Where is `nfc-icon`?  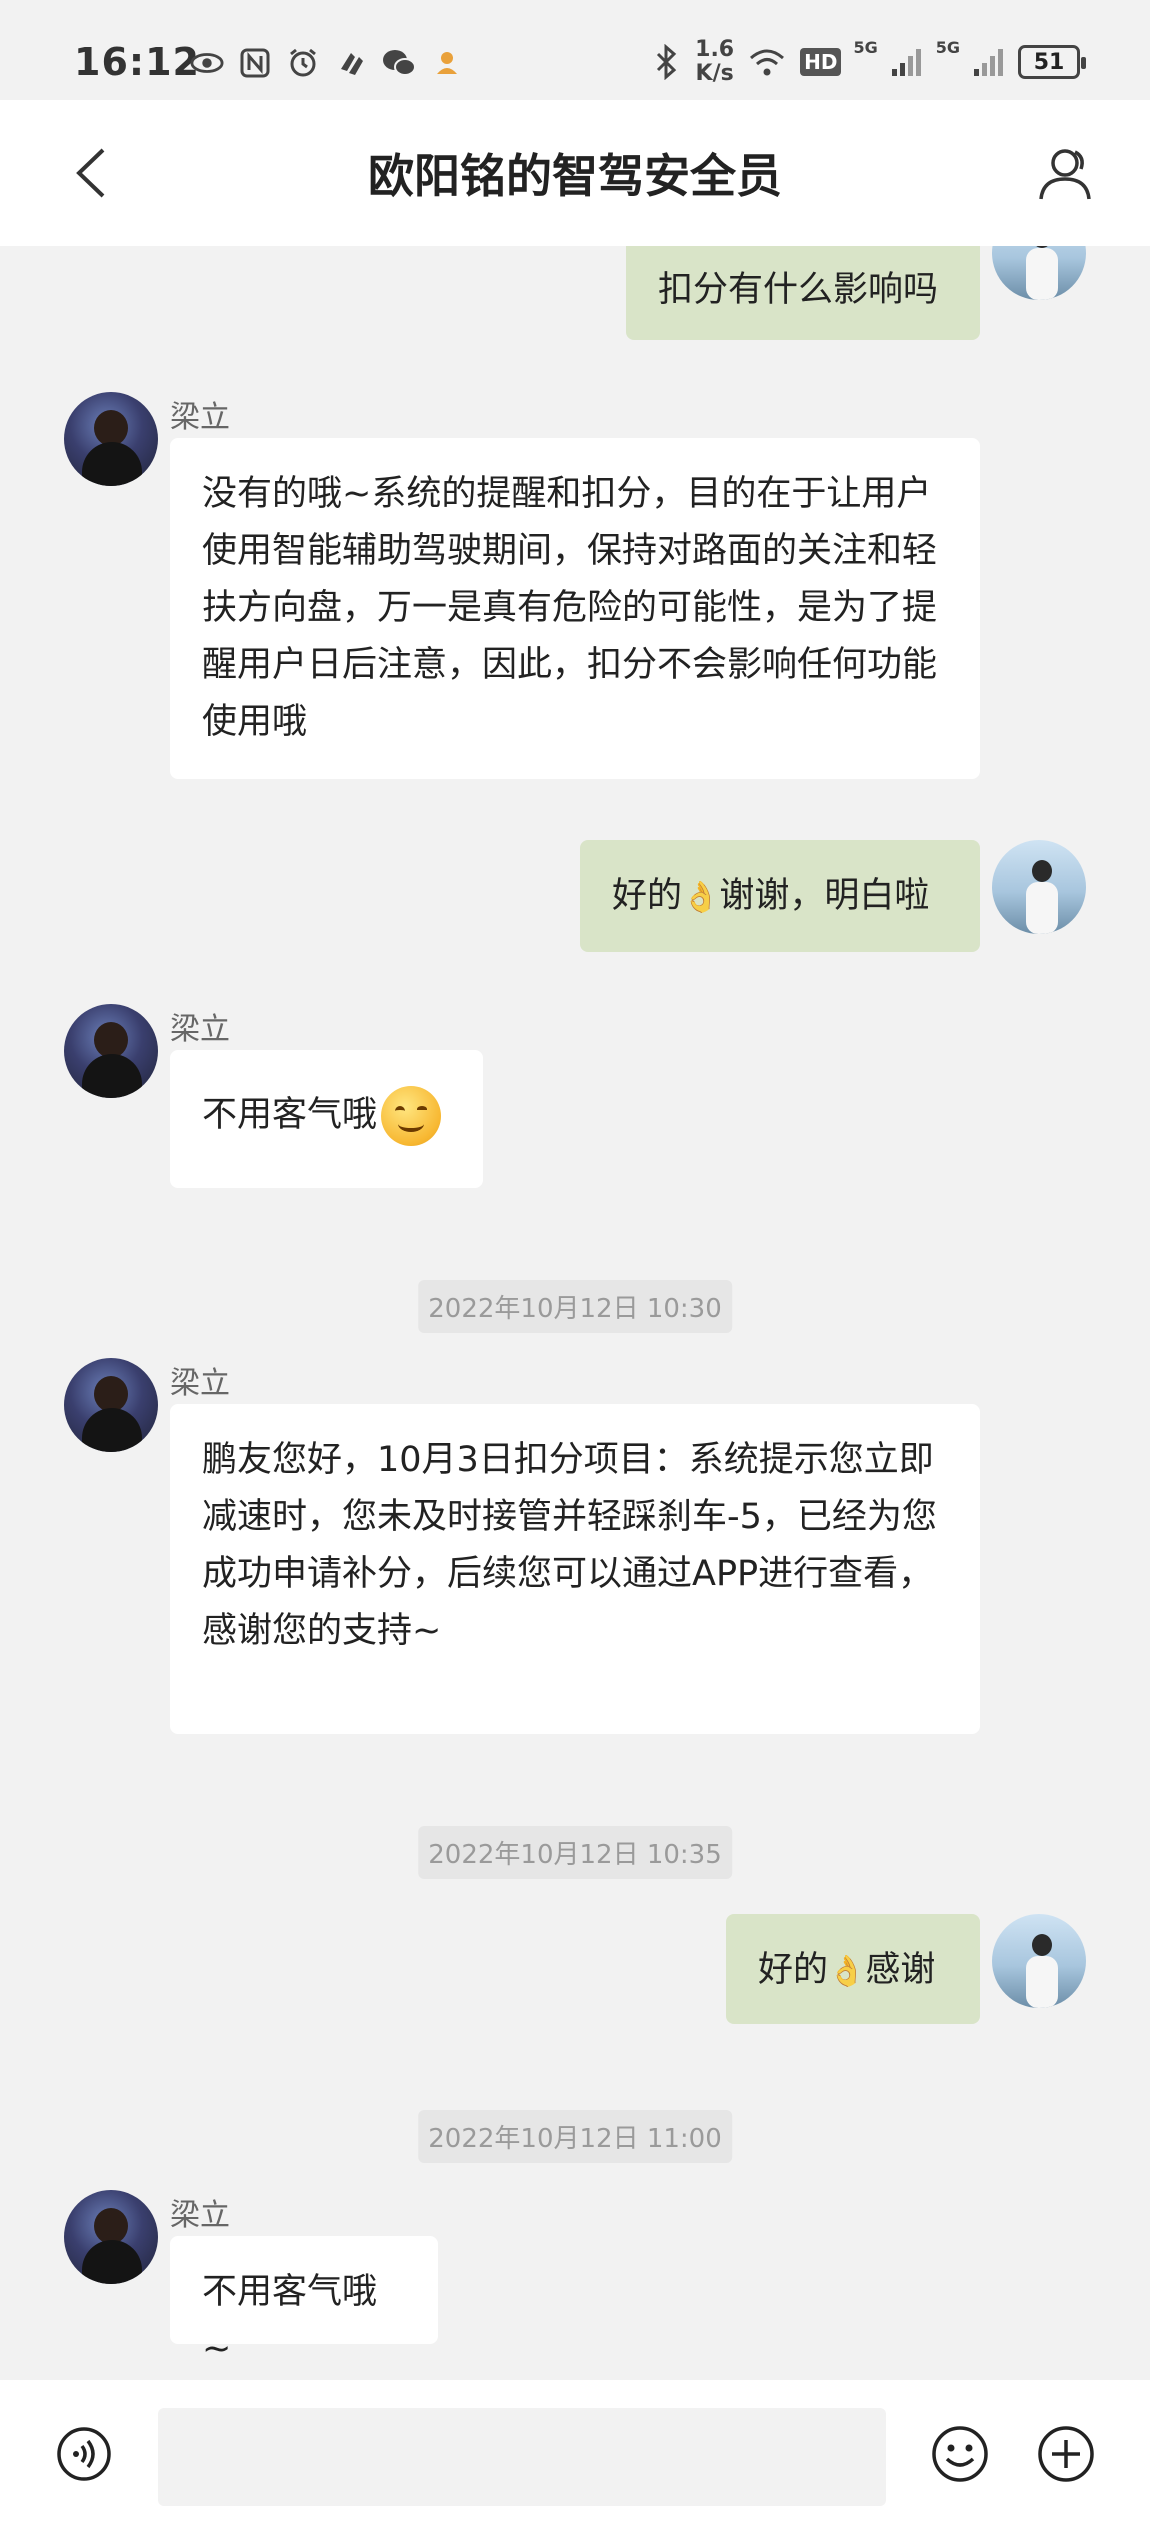 nfc-icon is located at coordinates (255, 63).